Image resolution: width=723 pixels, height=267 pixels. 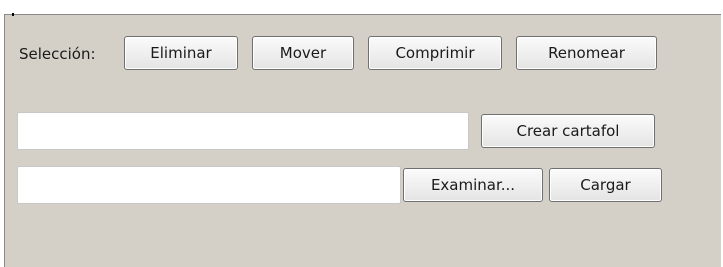 I want to click on compress-button: Comprimir, so click(x=435, y=53).